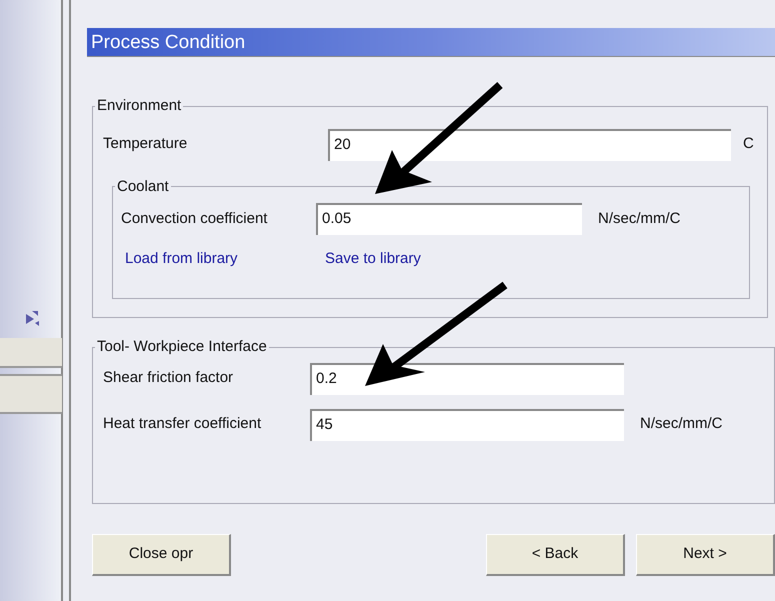 The width and height of the screenshot is (775, 601). Describe the element at coordinates (449, 219) in the screenshot. I see `input-field: 0.05` at that location.